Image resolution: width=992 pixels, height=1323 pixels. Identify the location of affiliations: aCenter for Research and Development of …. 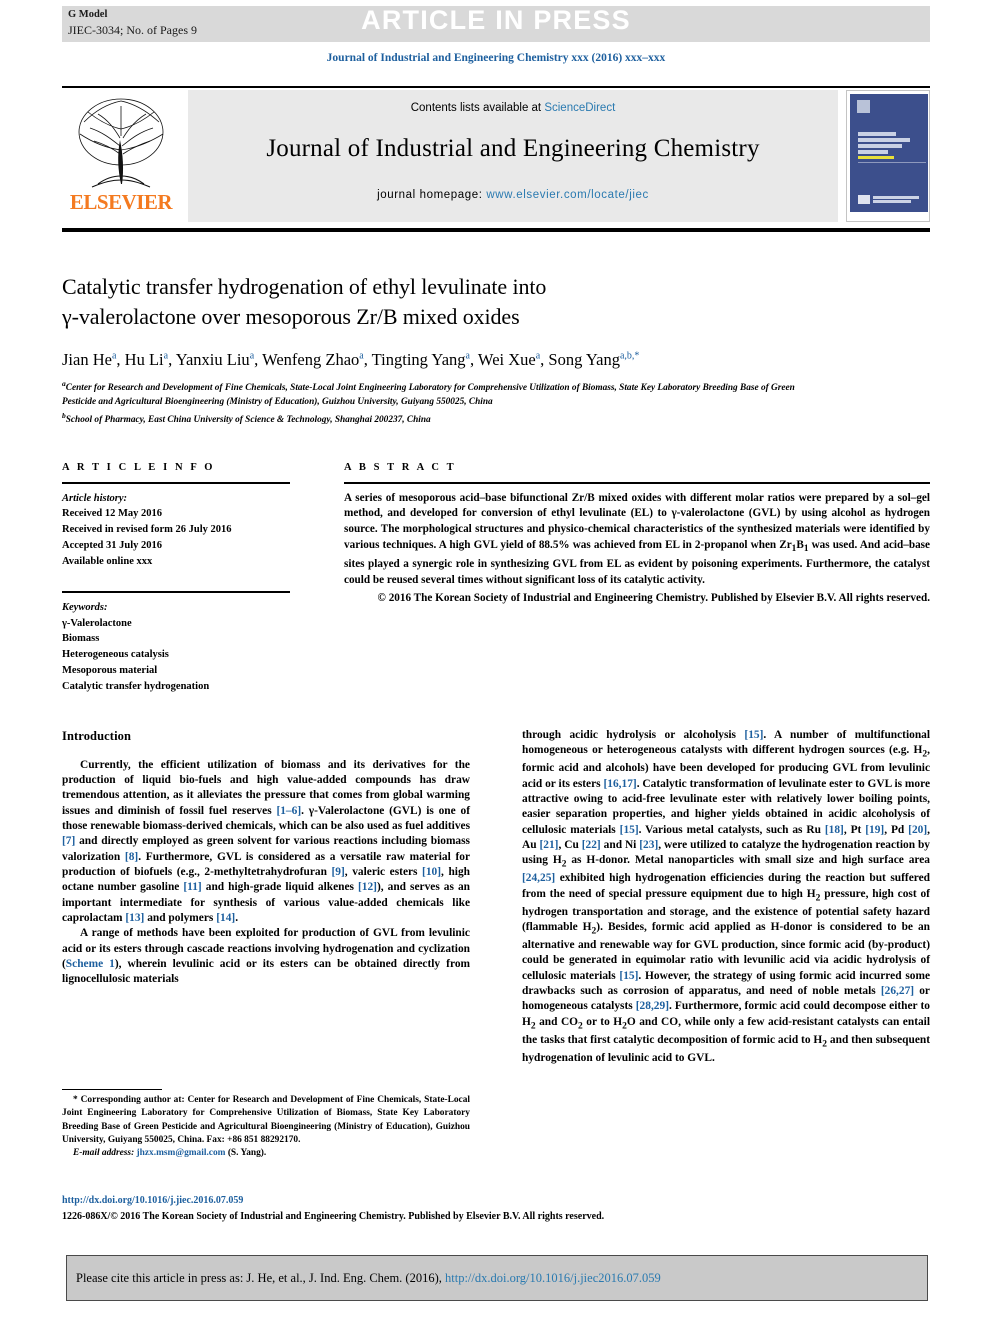
(442, 403).